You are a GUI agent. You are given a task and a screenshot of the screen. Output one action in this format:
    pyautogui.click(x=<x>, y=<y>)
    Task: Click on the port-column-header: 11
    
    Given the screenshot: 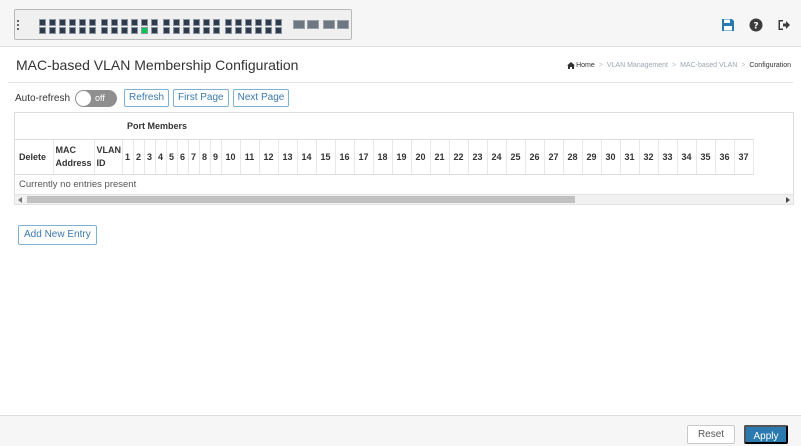 What is the action you would take?
    pyautogui.click(x=250, y=157)
    